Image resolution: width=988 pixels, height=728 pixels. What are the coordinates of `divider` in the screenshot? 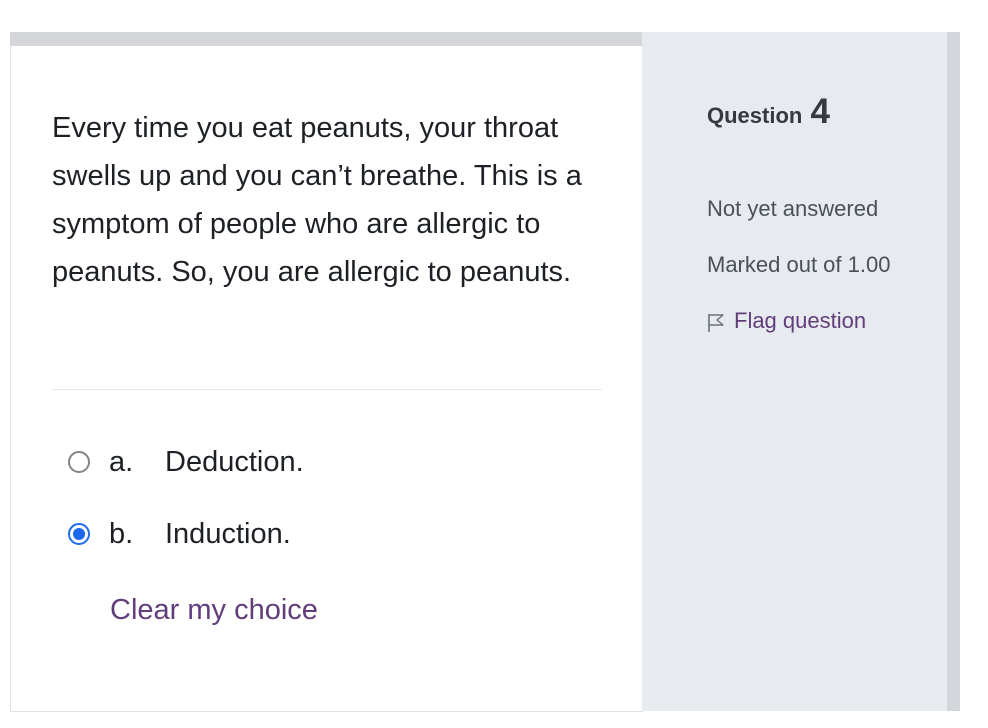 It's located at (327, 389).